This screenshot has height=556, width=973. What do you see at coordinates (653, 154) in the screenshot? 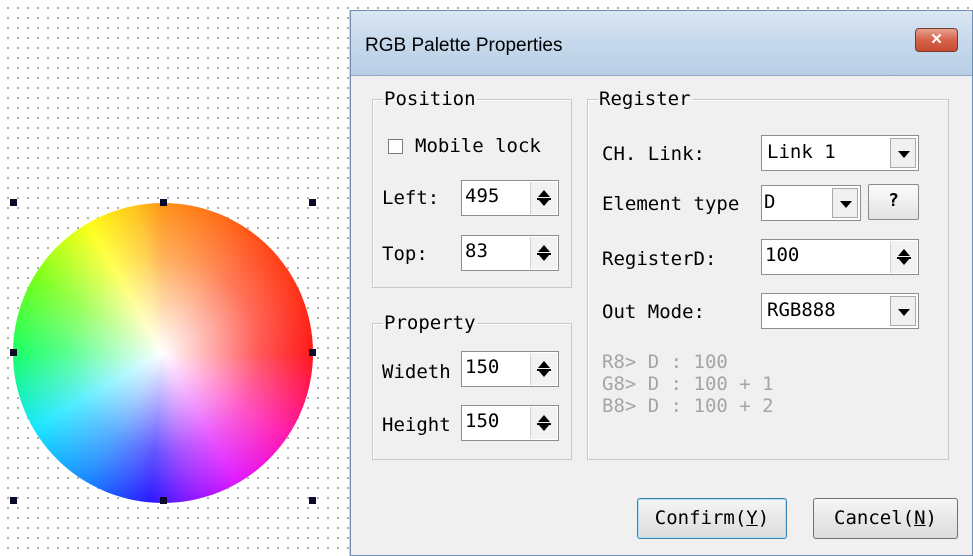
I see `ch-link-label: CH. Link:` at bounding box center [653, 154].